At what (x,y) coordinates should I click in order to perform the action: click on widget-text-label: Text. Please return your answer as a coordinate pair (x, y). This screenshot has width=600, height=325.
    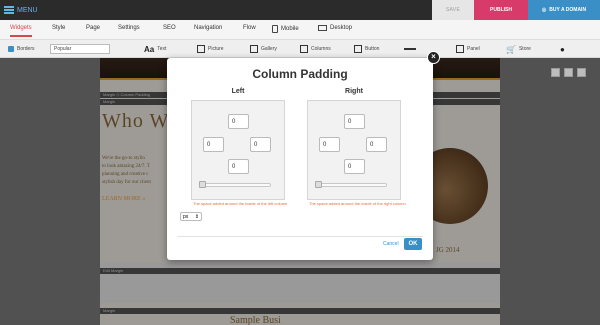
    Looking at the image, I should click on (162, 49).